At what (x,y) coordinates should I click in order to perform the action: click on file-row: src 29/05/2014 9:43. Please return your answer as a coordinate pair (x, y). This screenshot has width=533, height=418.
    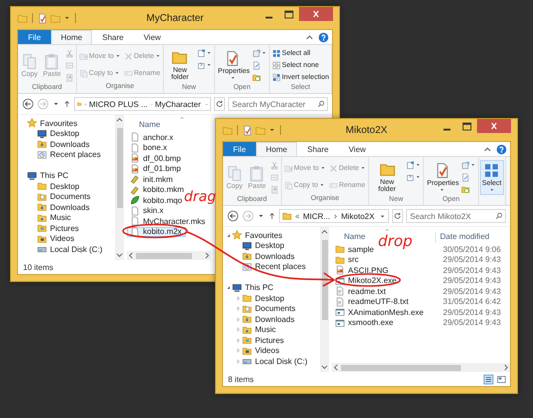
    Looking at the image, I should click on (421, 259).